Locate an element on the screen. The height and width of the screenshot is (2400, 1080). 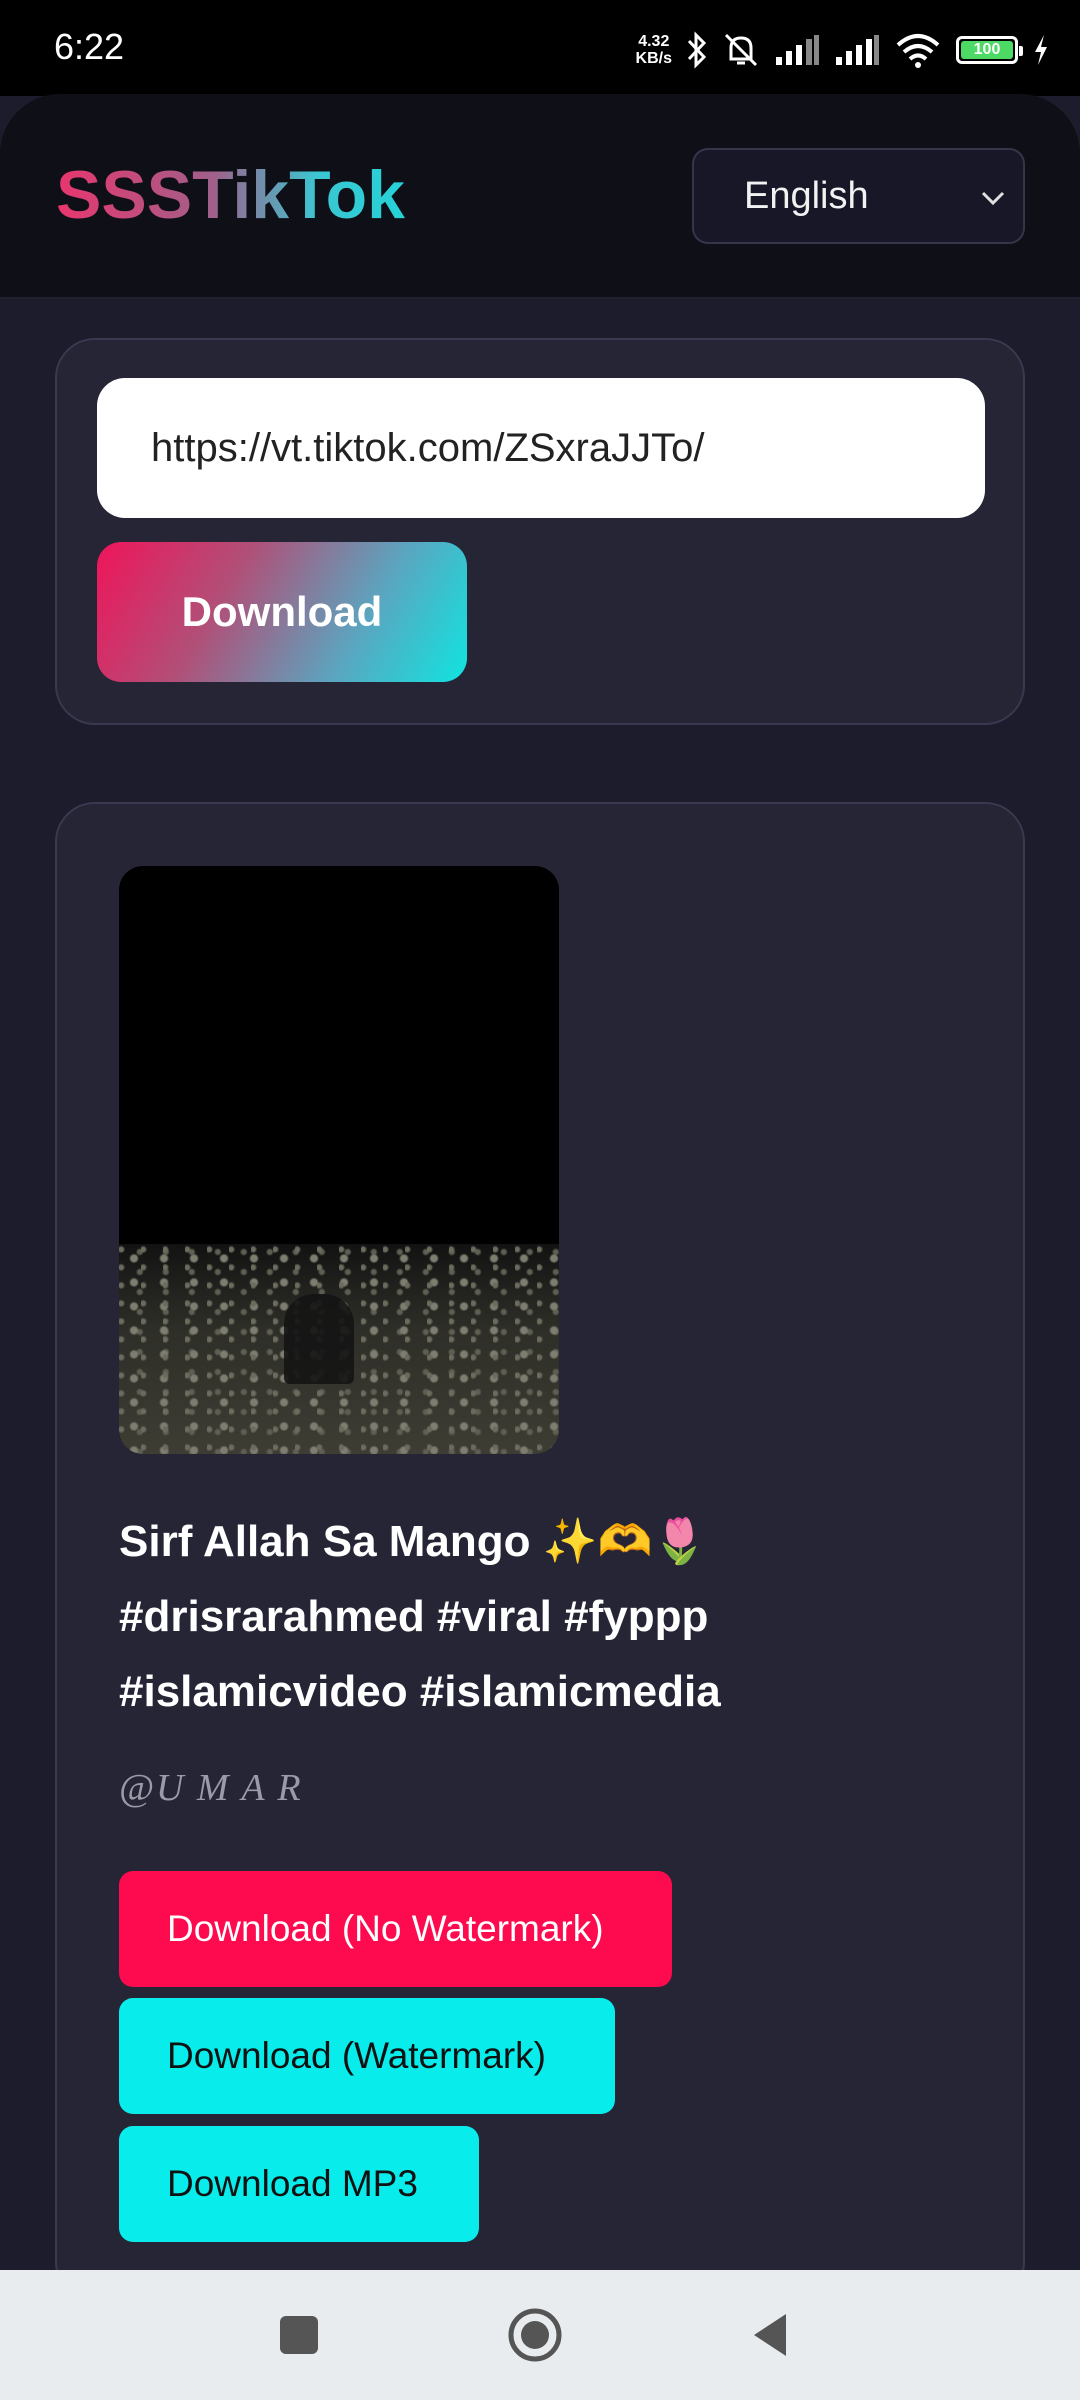
chevron-down-icon is located at coordinates (993, 198).